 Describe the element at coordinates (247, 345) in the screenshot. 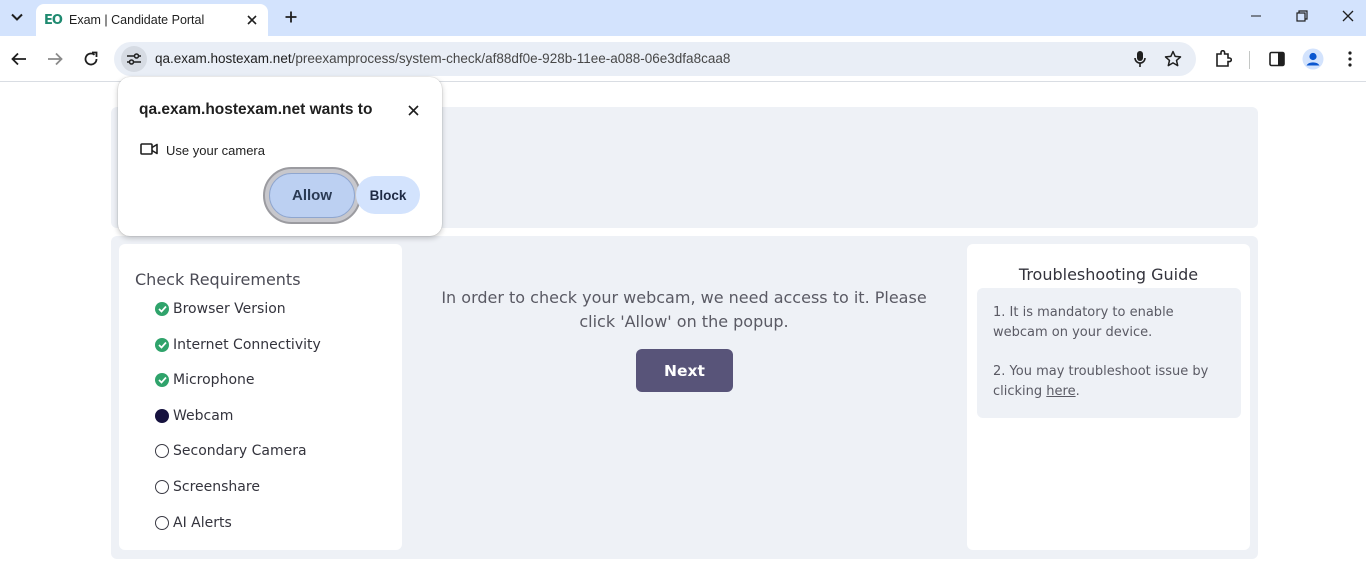

I see `requirement-label: Internet Connectivity` at that location.